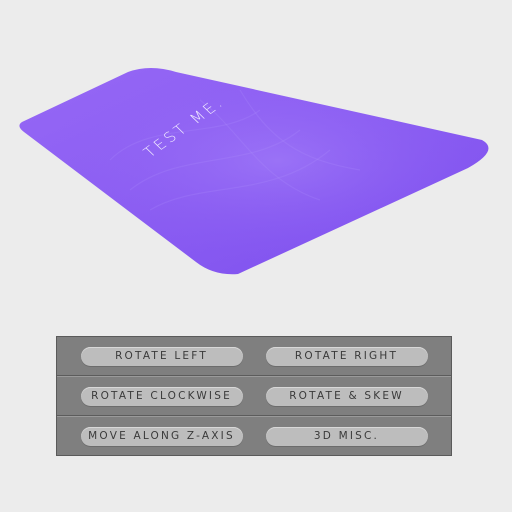  Describe the element at coordinates (254, 435) in the screenshot. I see `control-row: MOVE ALONG Z-AXIS 3D MISC.` at that location.